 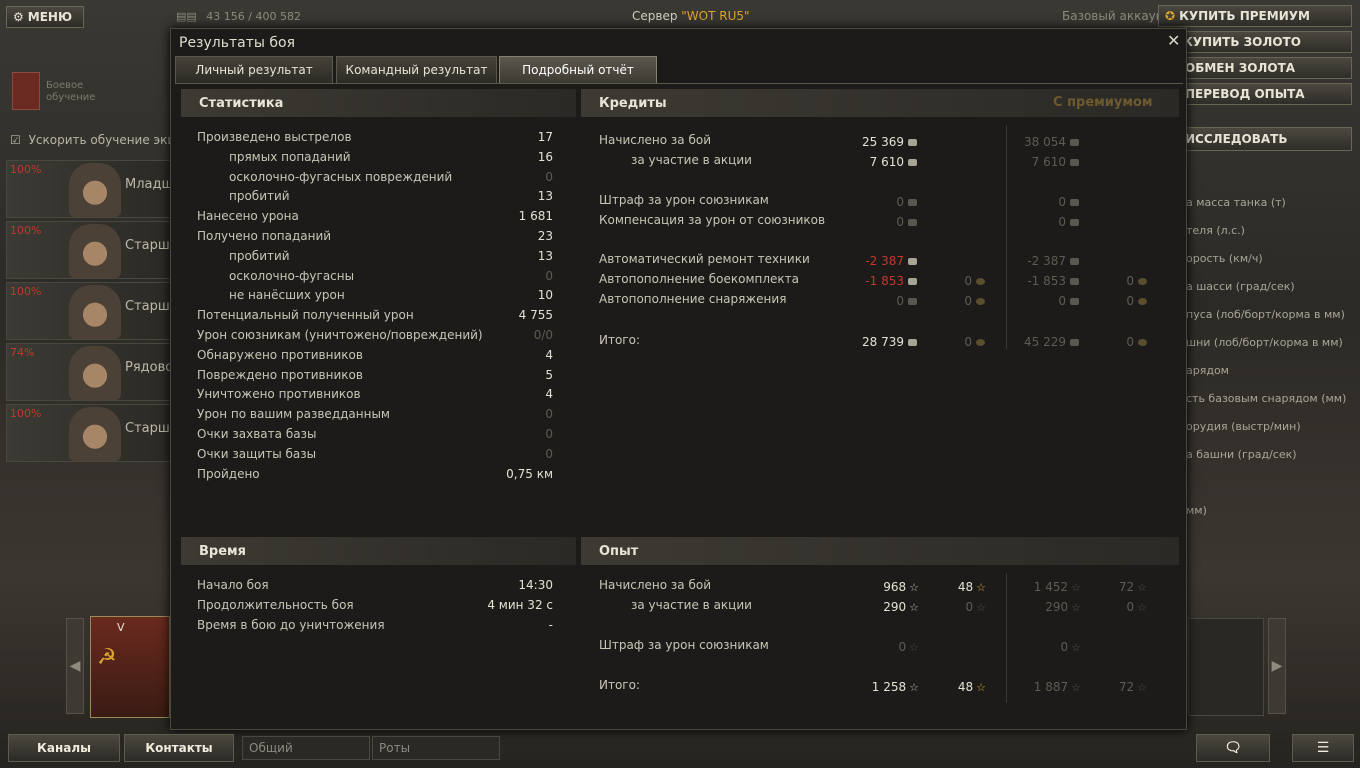 What do you see at coordinates (75, 666) in the screenshot?
I see `carousel-left-arrow: ◀` at bounding box center [75, 666].